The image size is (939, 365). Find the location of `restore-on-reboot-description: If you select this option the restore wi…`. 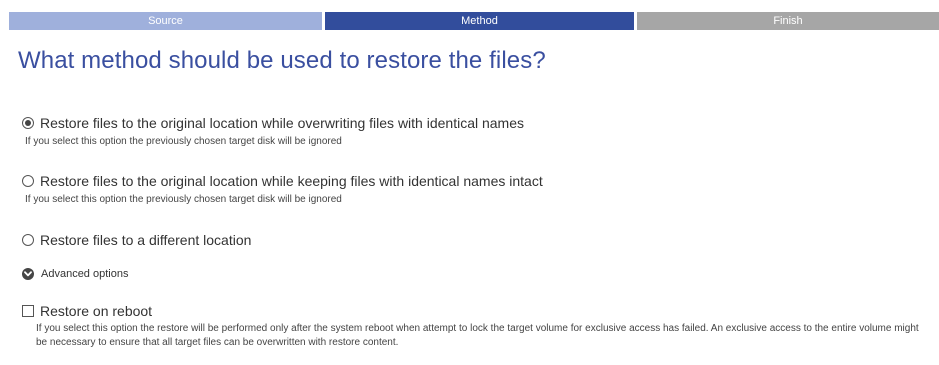

restore-on-reboot-description: If you select this option the restore wi… is located at coordinates (477, 335).